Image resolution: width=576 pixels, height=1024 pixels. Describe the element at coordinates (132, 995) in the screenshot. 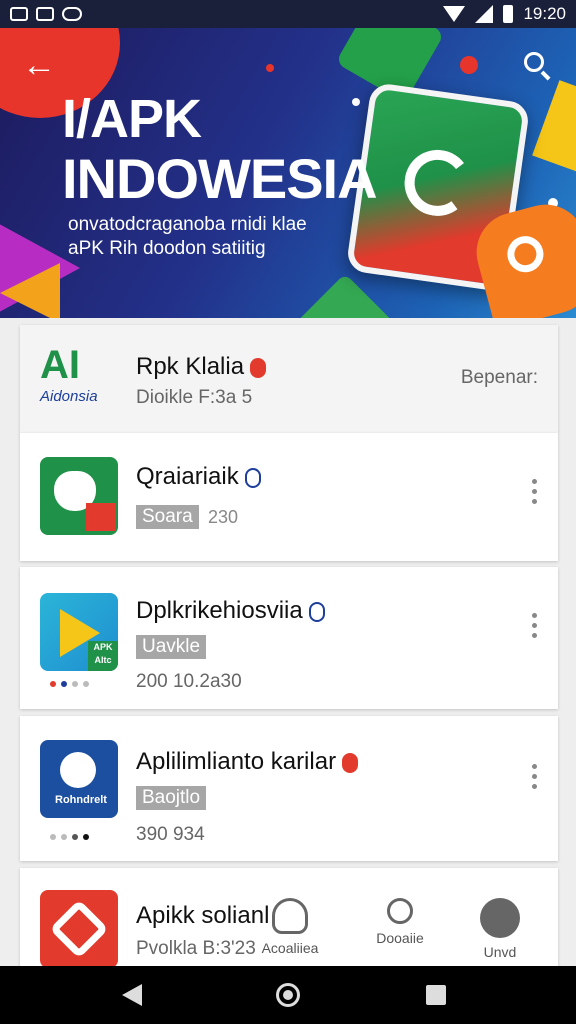

I see `nav-back-icon` at that location.